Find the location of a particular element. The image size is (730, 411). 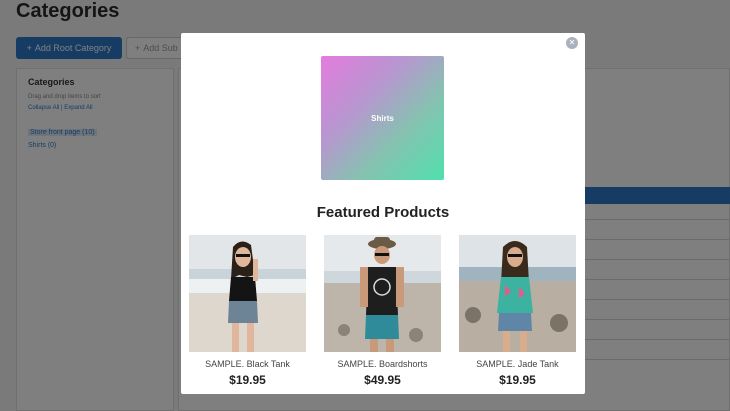

product-name: SAMPLE. Black Tank is located at coordinates (247, 364).